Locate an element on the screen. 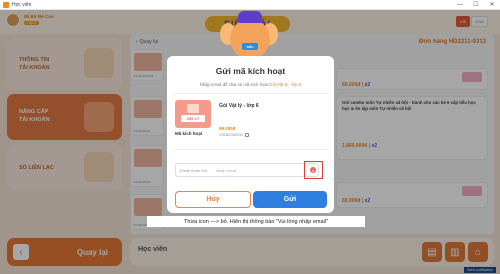 This screenshot has height=274, width=500. minimize-button: — is located at coordinates (460, 5).